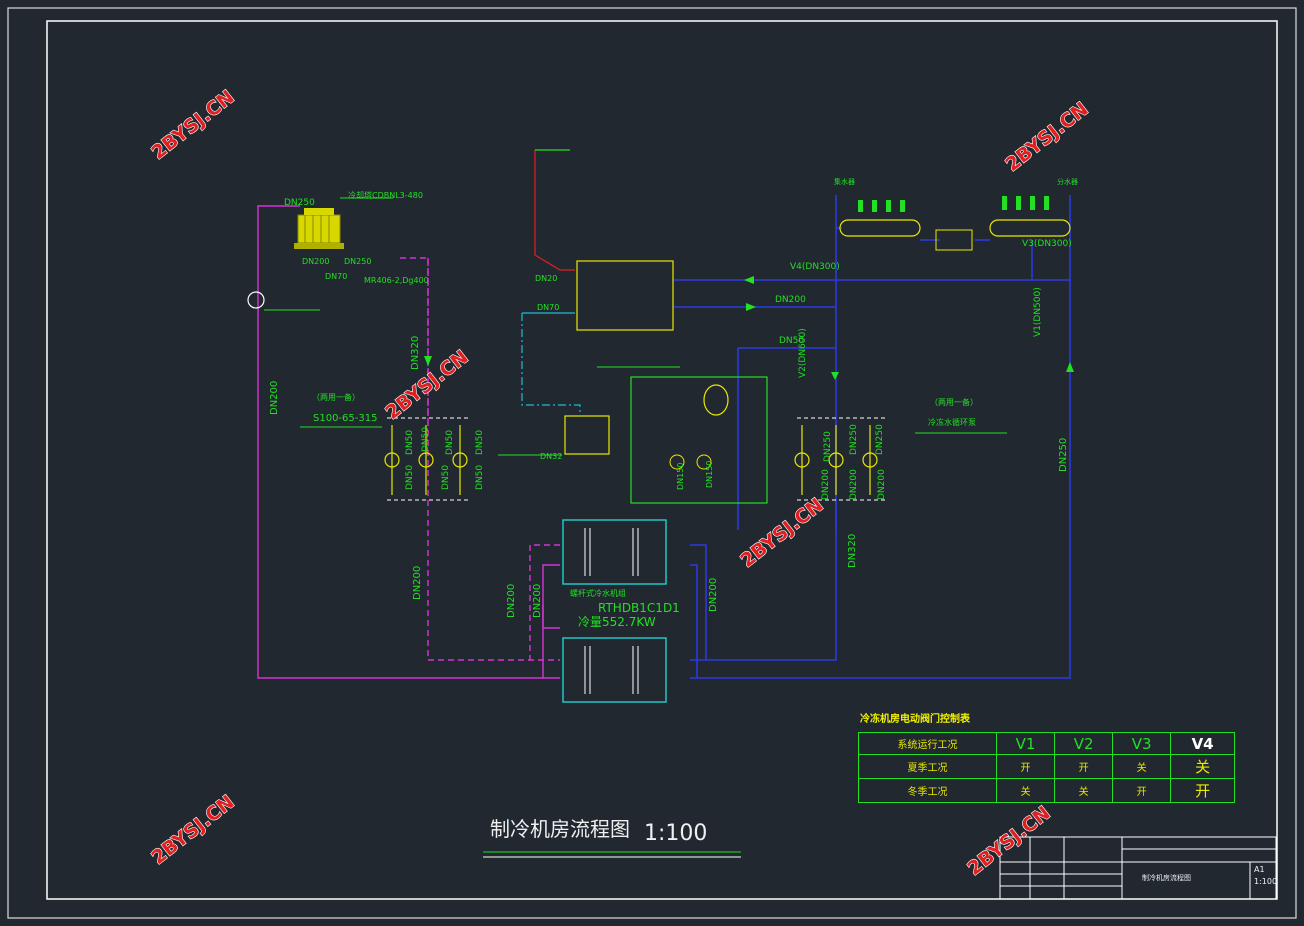 This screenshot has width=1304, height=926. Describe the element at coordinates (617, 622) in the screenshot. I see `chiller-capacity: 冷量552.7KW` at that location.